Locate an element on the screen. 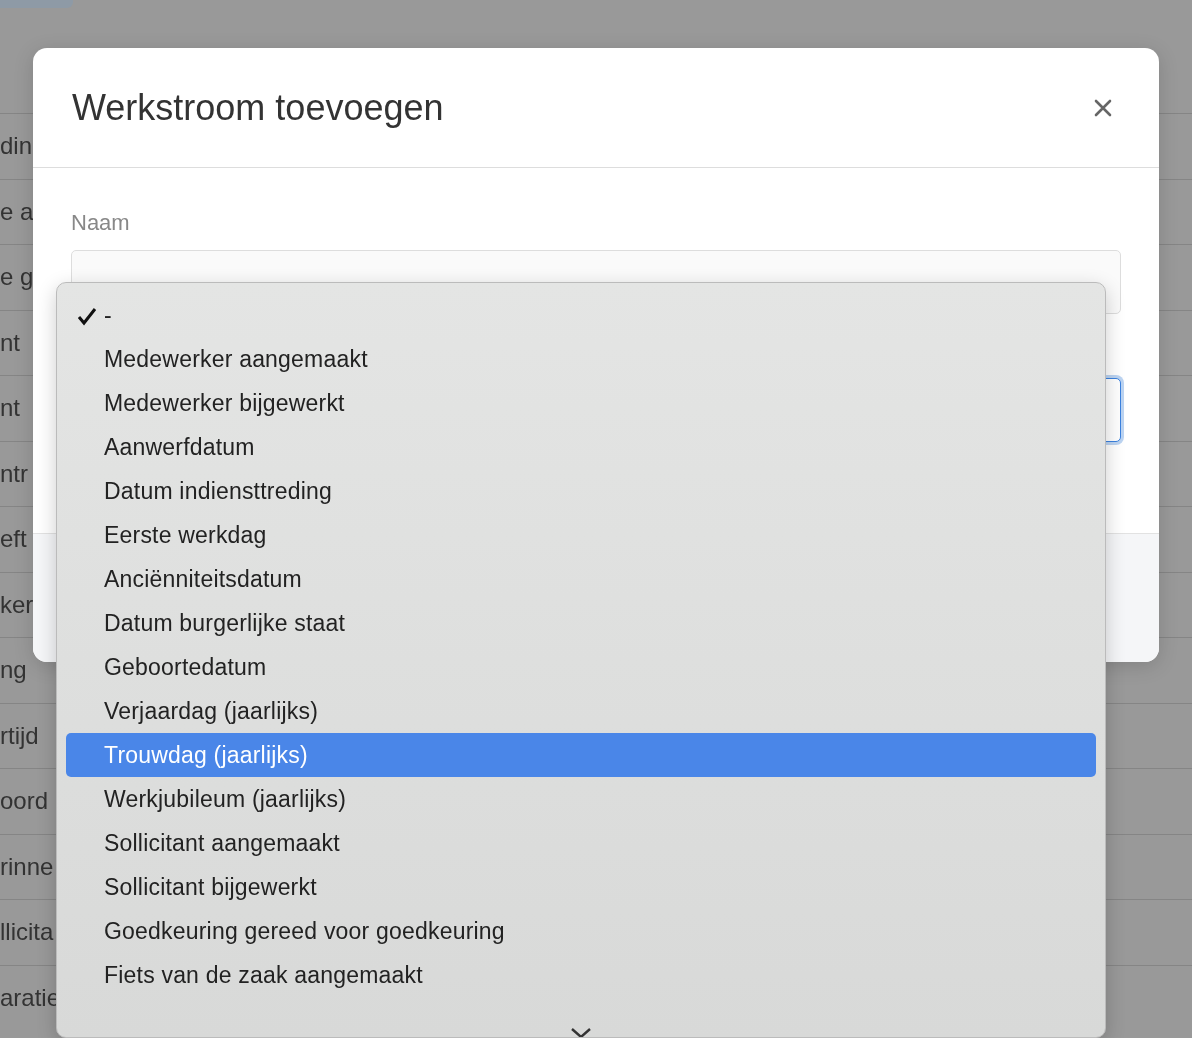 This screenshot has height=1038, width=1192. field-label: Naam is located at coordinates (101, 223).